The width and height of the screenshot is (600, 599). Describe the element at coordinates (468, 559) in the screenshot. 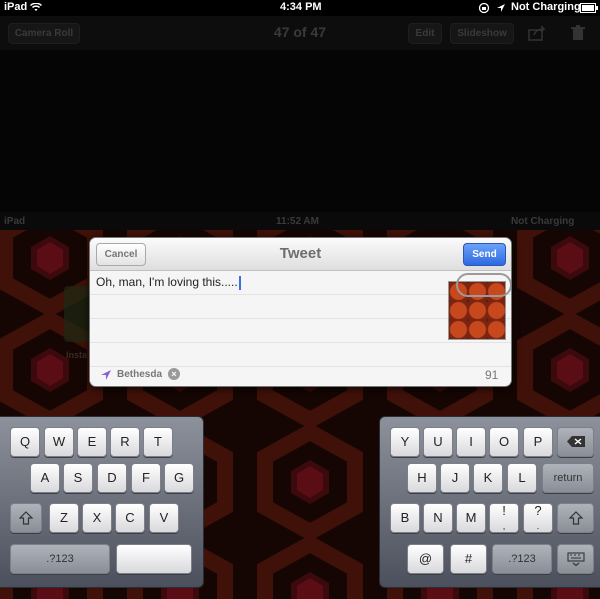

I see `key-hash: #` at that location.